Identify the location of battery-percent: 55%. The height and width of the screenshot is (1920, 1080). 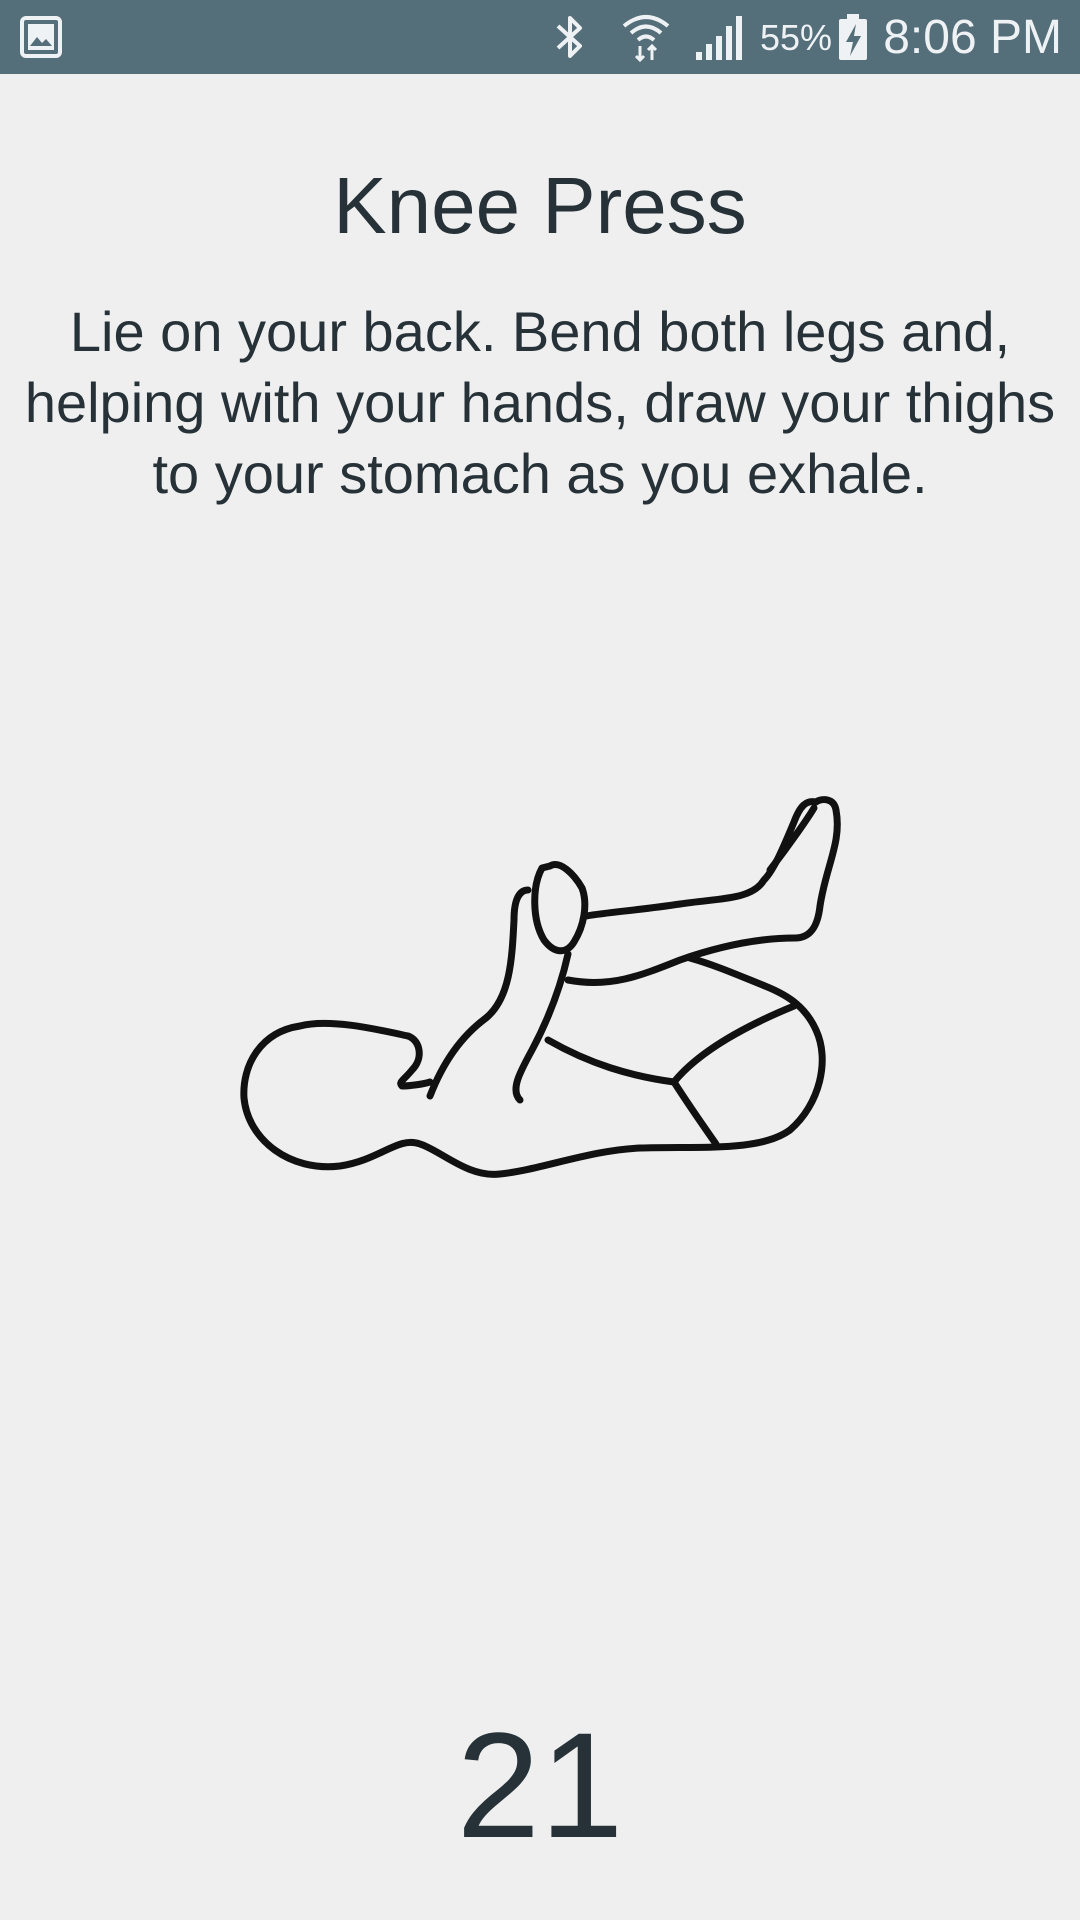
(796, 37).